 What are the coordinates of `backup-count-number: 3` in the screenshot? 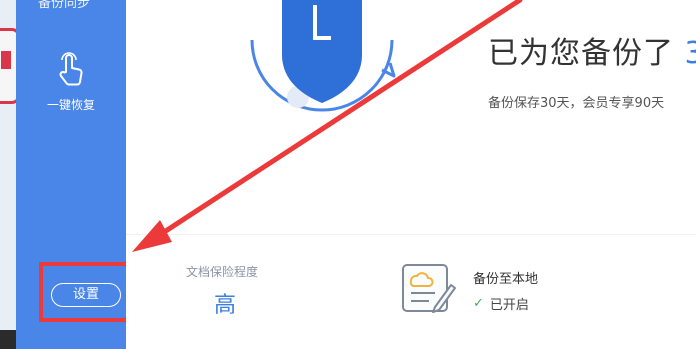 It's located at (690, 53).